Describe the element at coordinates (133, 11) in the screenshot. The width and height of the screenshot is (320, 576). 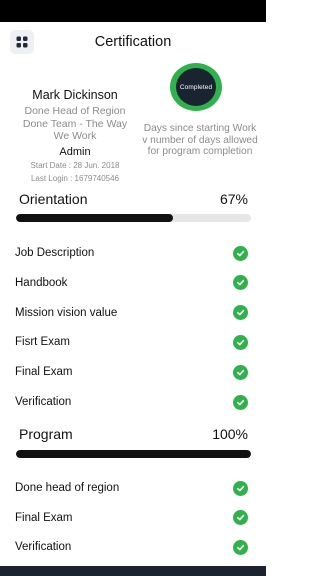
I see `status-bar` at that location.